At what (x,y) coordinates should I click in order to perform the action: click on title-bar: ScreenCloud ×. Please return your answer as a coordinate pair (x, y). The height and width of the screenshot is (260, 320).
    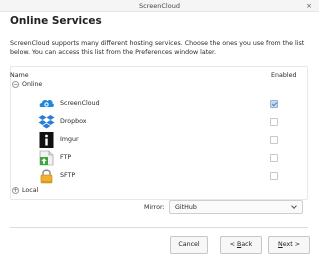
    Looking at the image, I should click on (159, 6).